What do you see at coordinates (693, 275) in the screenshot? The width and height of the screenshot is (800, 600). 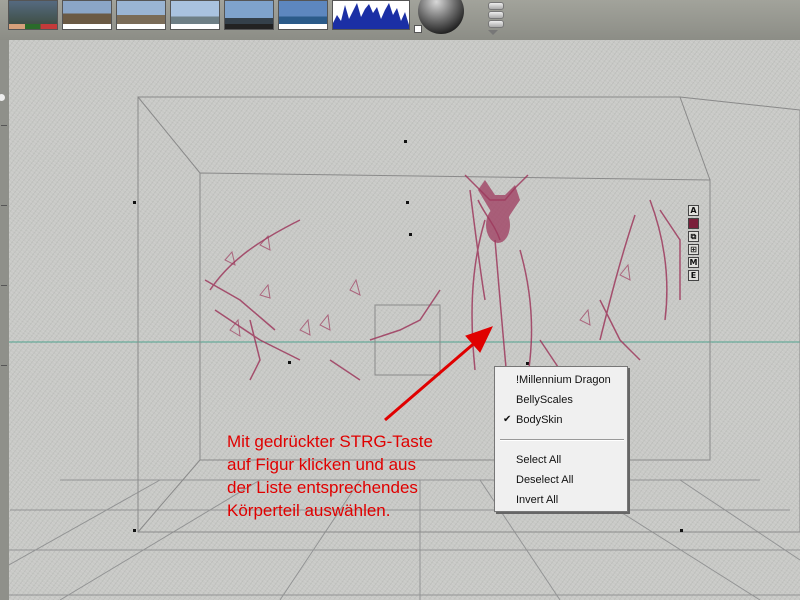 I see `side-icon-e: E` at bounding box center [693, 275].